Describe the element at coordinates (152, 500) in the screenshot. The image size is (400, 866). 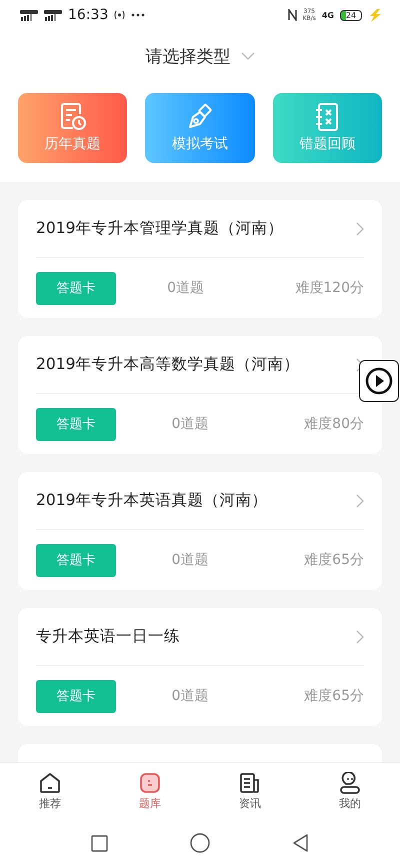
I see `exam-title: 2019年专升本英语真题（河南）` at that location.